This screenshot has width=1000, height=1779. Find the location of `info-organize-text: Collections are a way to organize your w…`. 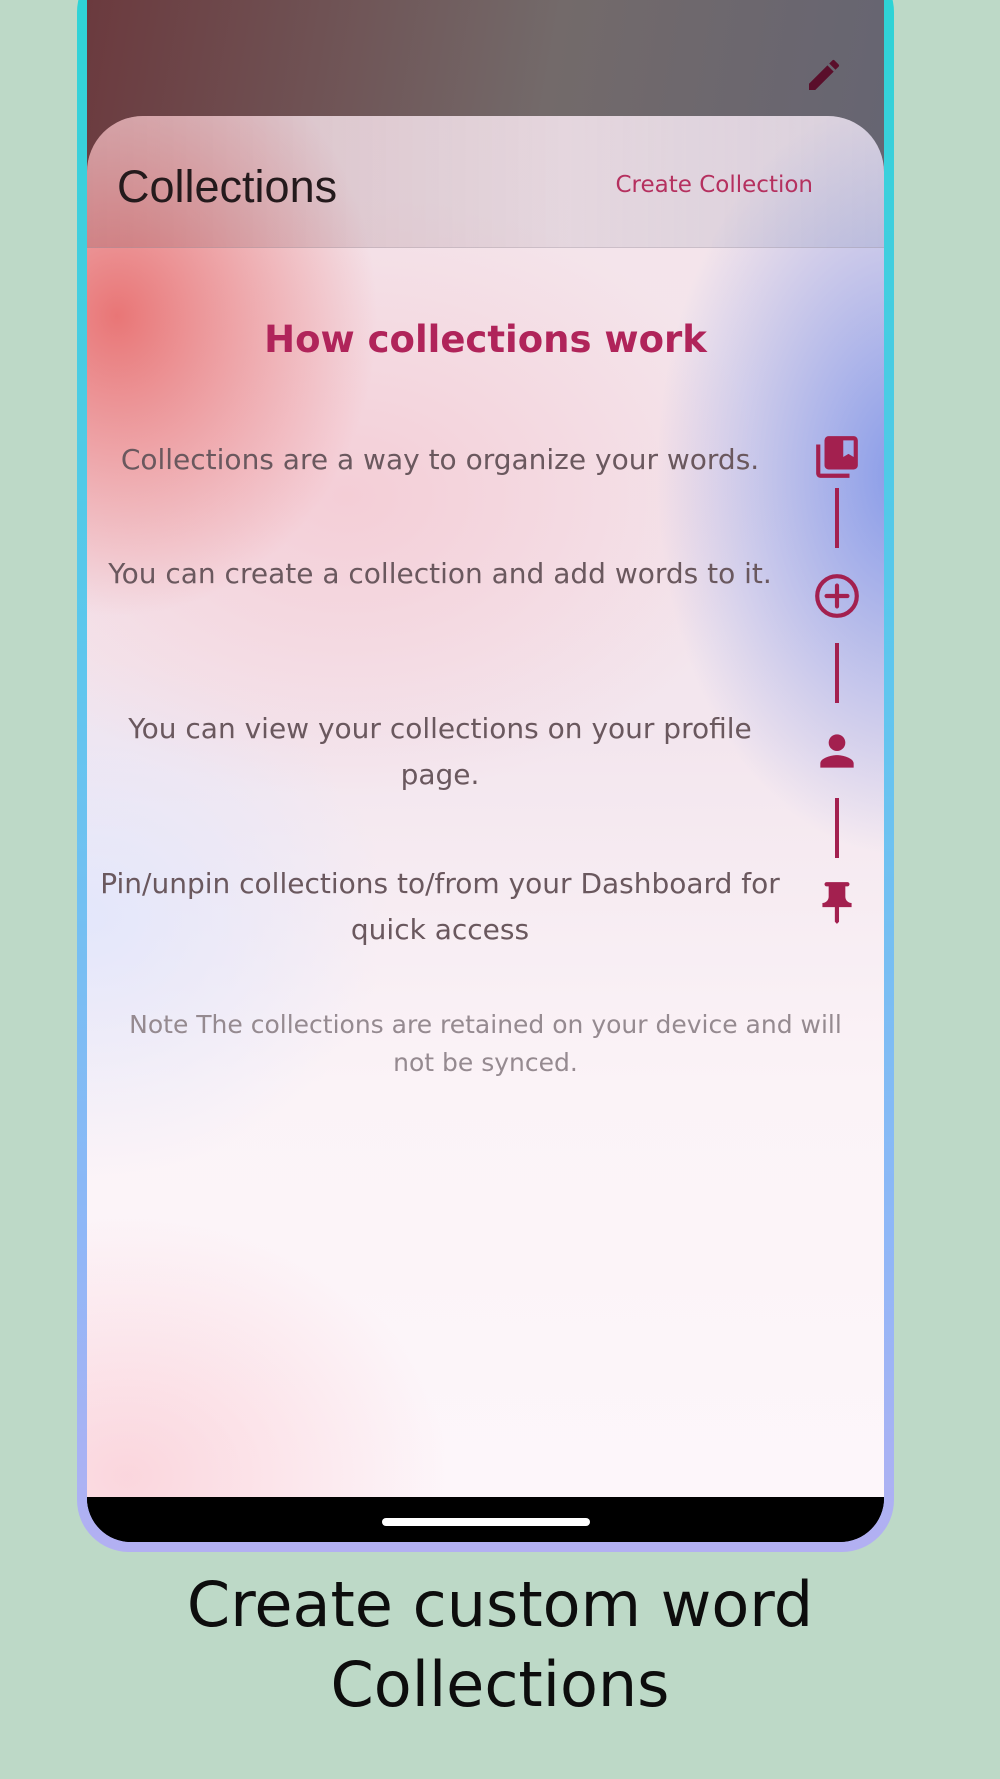

info-organize-text: Collections are a way to organize your w… is located at coordinates (440, 459).